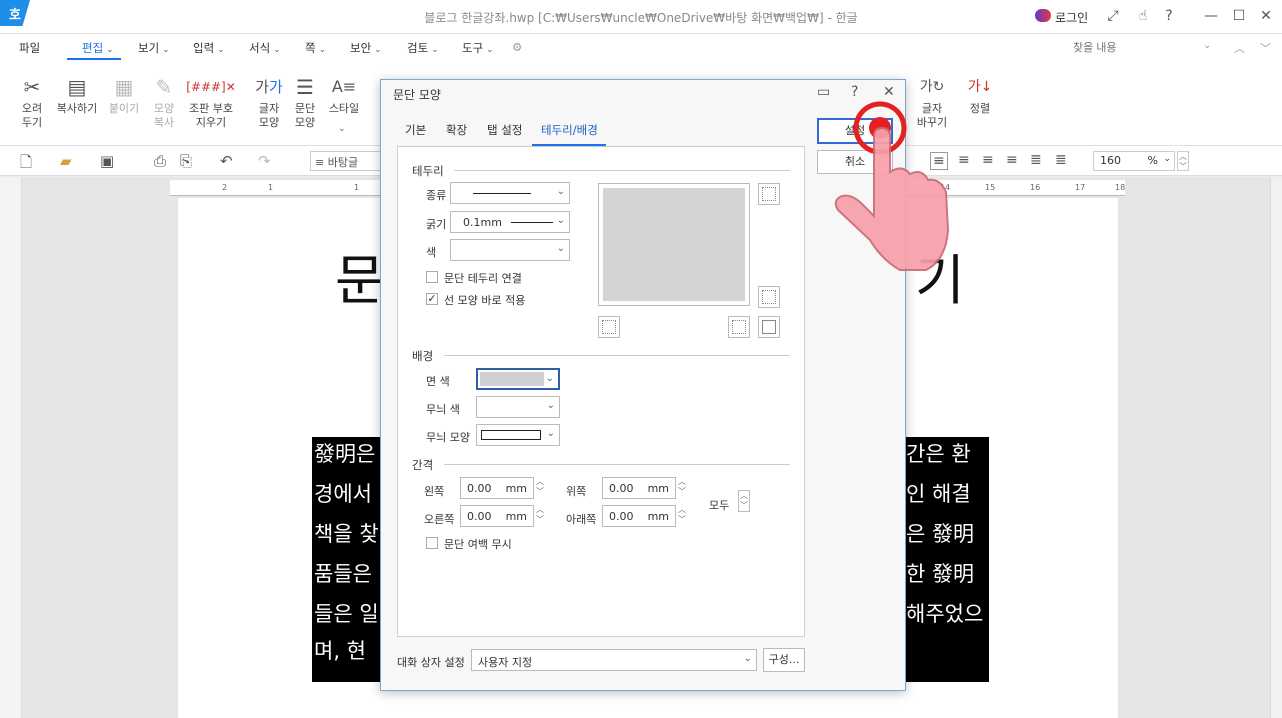 The height and width of the screenshot is (718, 1282). Describe the element at coordinates (988, 160) in the screenshot. I see `align-center-icon: ≡` at that location.